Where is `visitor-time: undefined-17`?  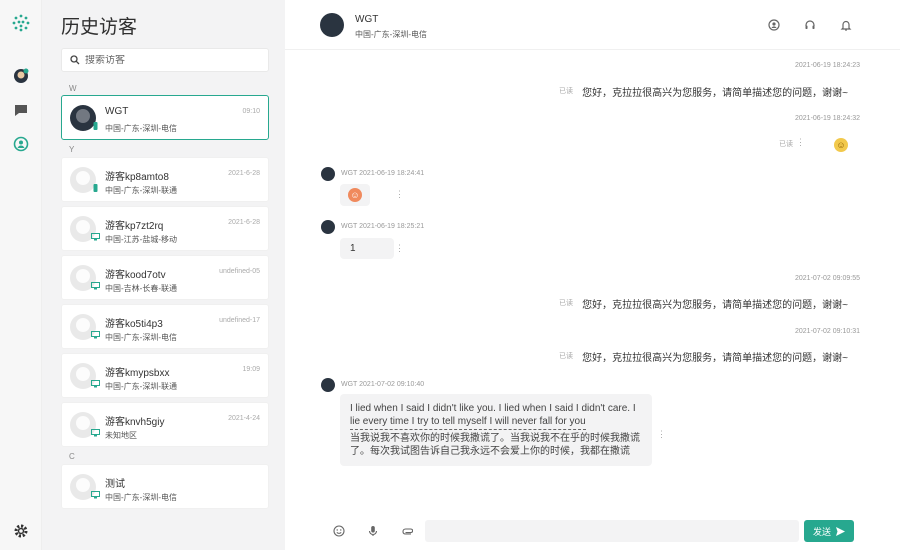
visitor-time: undefined-17 is located at coordinates (239, 320).